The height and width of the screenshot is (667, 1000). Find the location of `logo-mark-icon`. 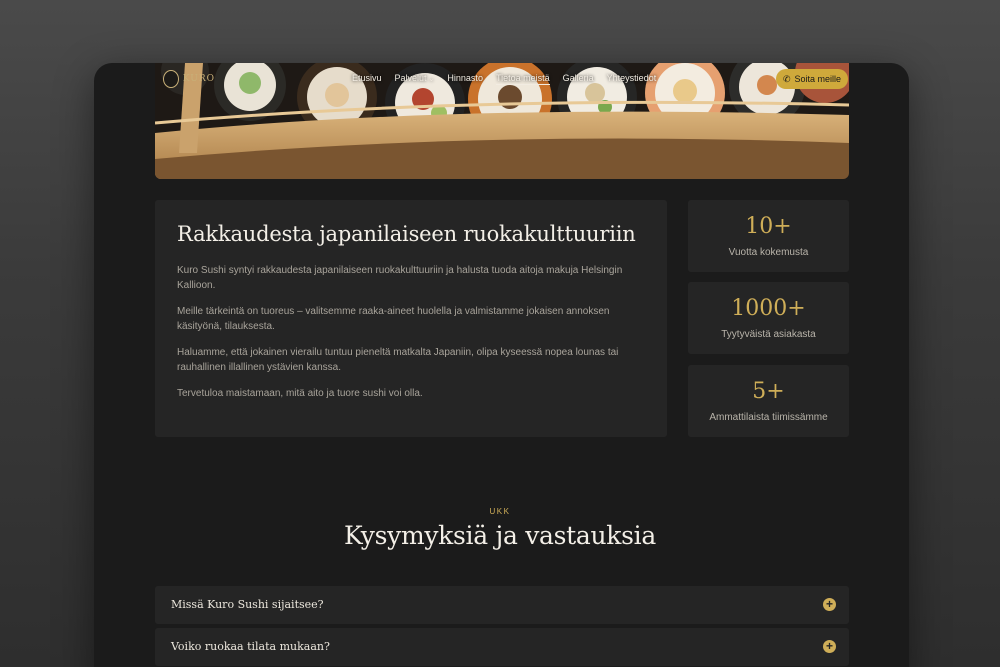

logo-mark-icon is located at coordinates (171, 79).